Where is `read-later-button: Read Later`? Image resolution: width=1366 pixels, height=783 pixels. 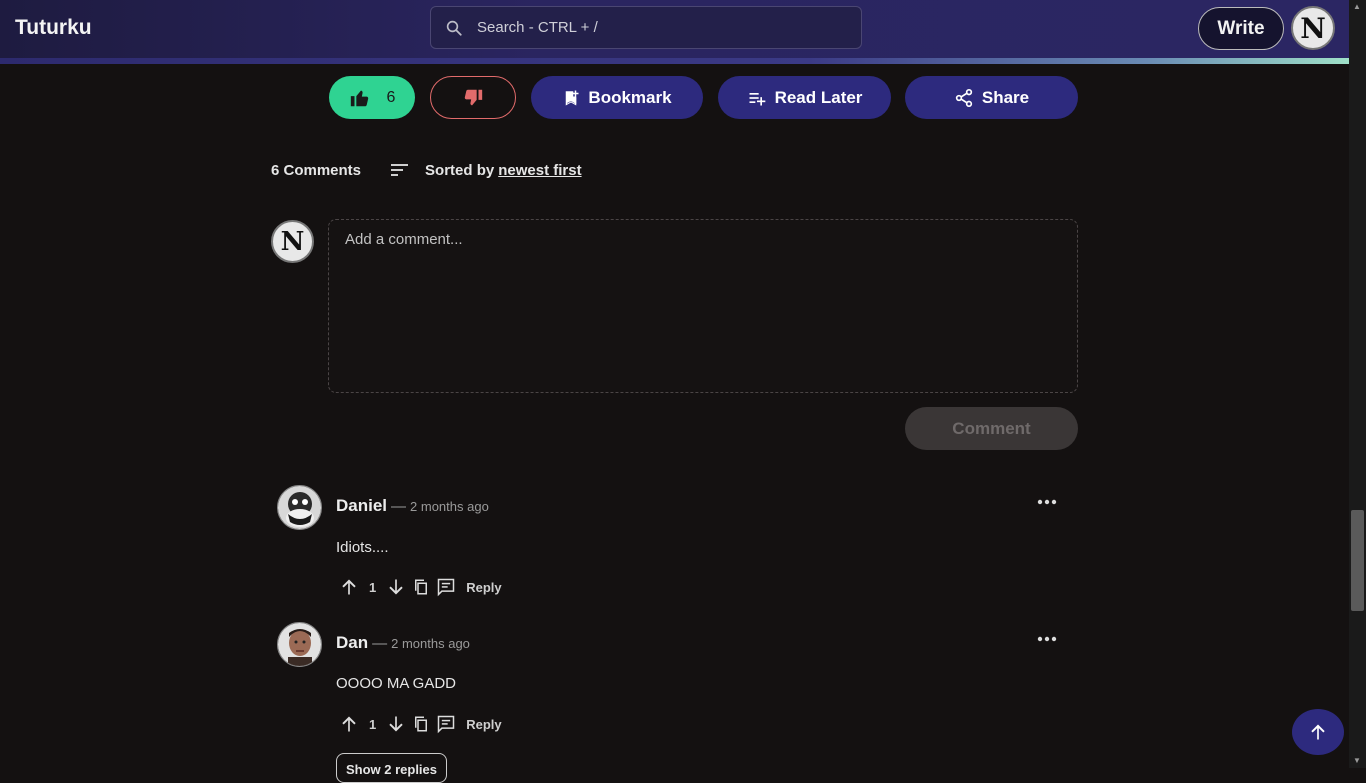
read-later-button: Read Later is located at coordinates (804, 97).